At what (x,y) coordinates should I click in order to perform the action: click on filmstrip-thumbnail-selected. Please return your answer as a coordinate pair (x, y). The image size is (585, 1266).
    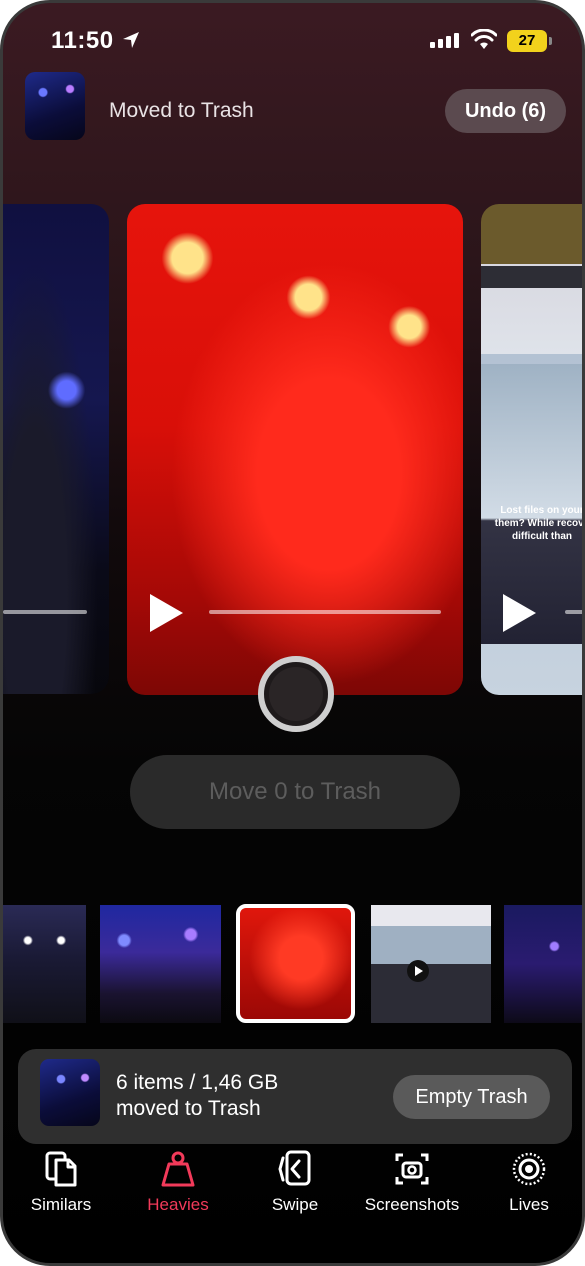
    Looking at the image, I should click on (295, 963).